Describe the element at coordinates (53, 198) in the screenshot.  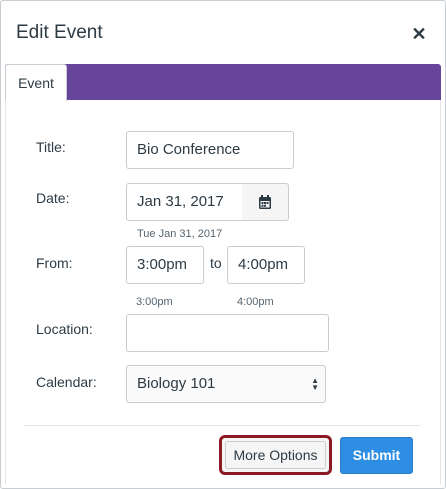
I see `date-label: Date:` at that location.